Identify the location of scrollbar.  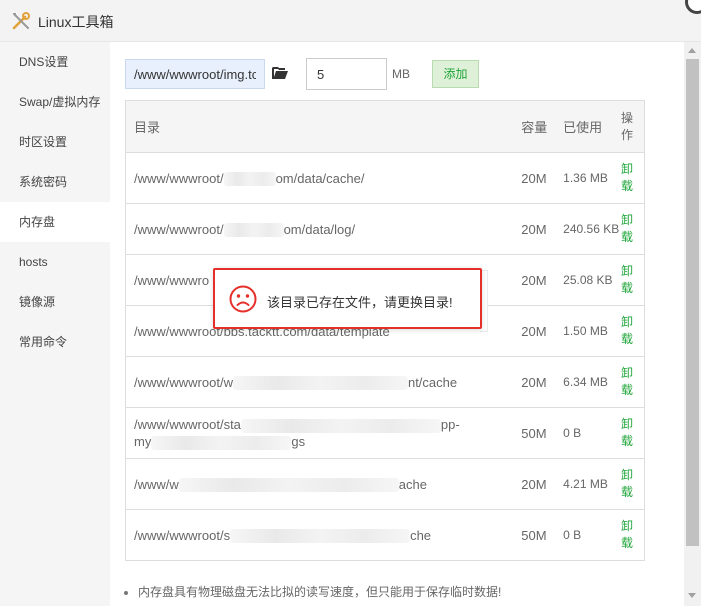
(692, 324).